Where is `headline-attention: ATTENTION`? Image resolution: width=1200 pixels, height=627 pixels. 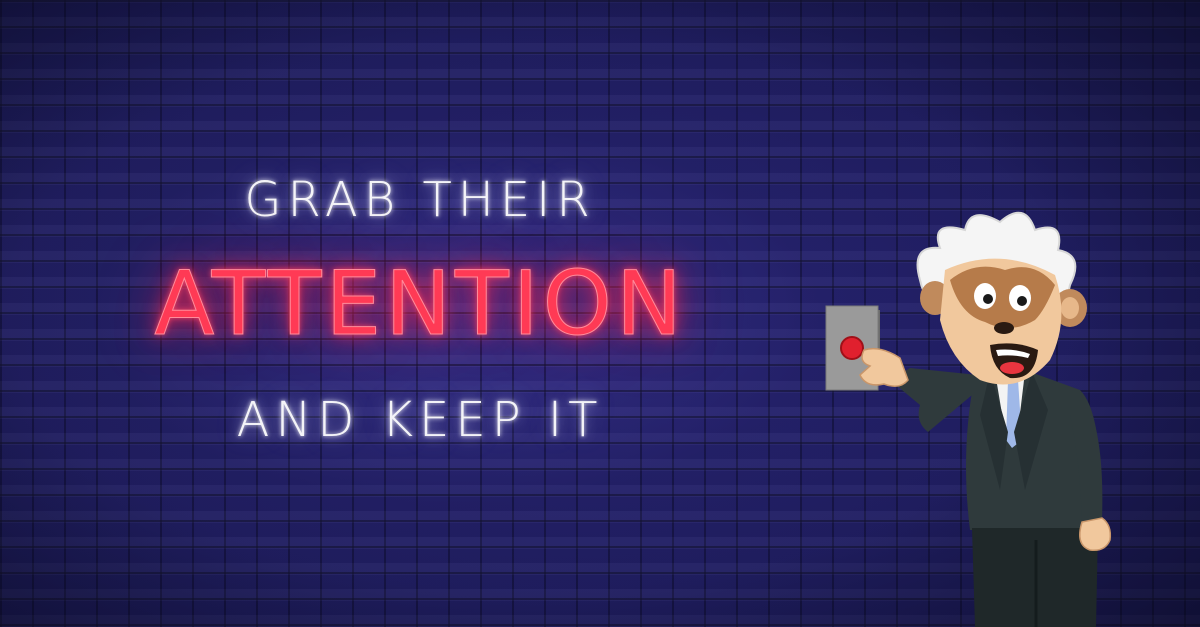 headline-attention: ATTENTION is located at coordinates (420, 304).